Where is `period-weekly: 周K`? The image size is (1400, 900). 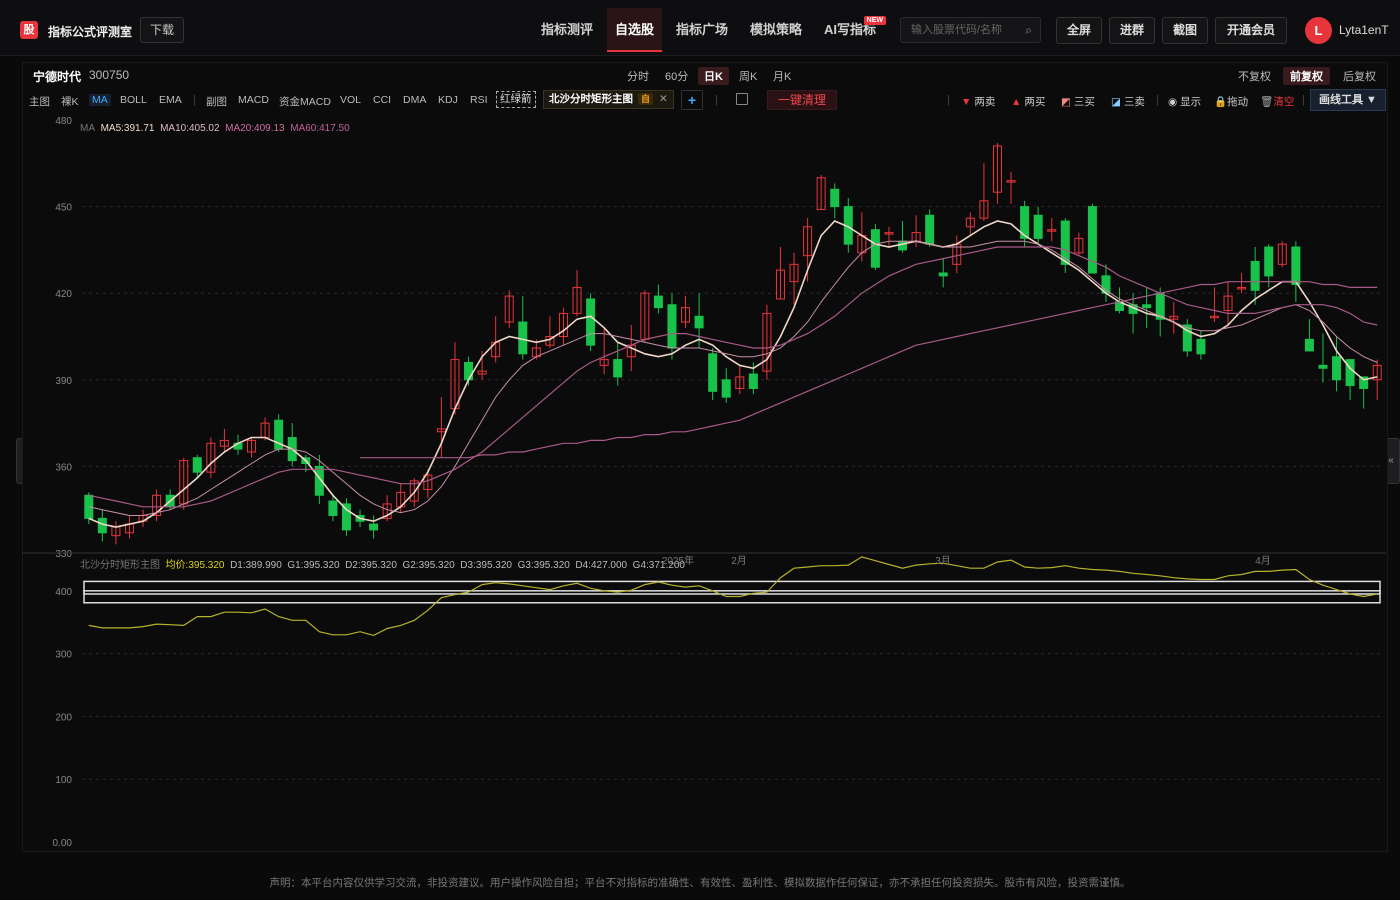 period-weekly: 周K is located at coordinates (748, 76).